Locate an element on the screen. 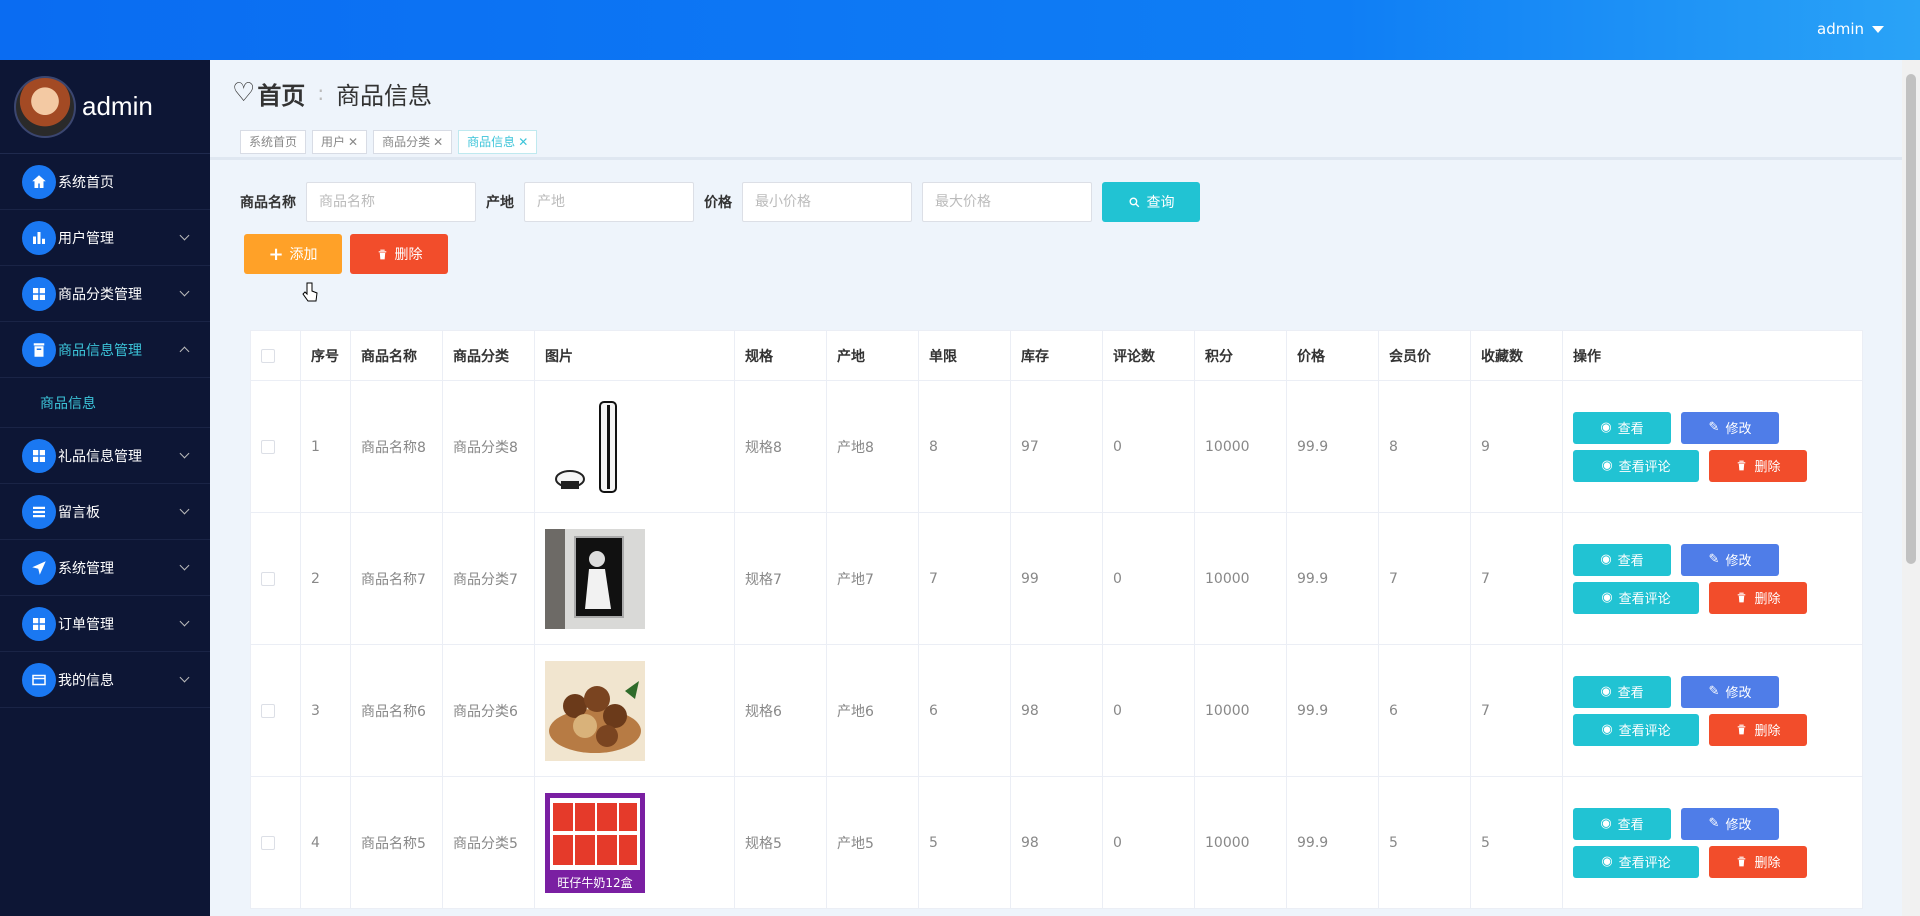 This screenshot has height=916, width=1920. sidebar-item-messages: 留言板 is located at coordinates (105, 512).